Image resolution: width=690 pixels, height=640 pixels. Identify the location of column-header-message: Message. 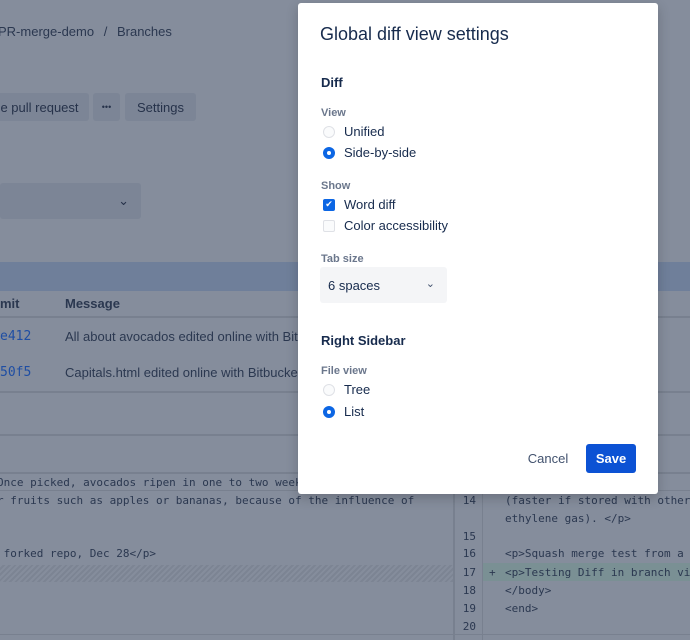
(92, 303).